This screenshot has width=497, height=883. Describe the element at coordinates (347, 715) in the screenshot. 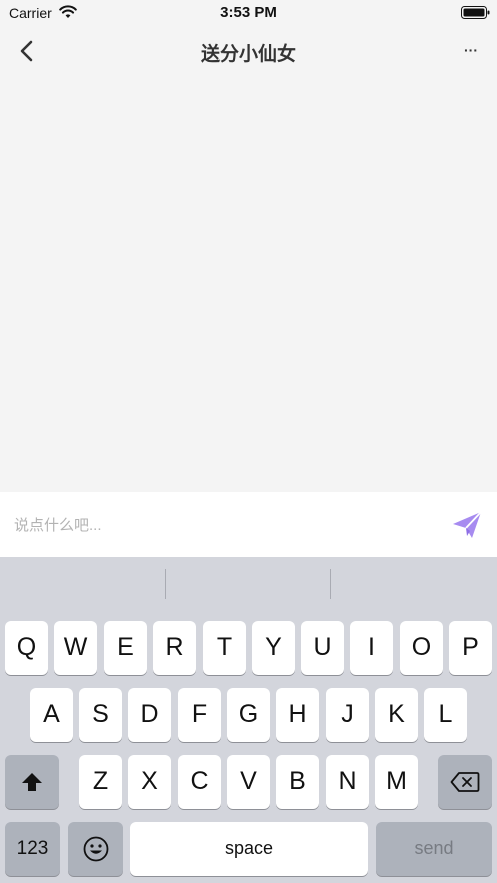

I see `key-j: J` at that location.